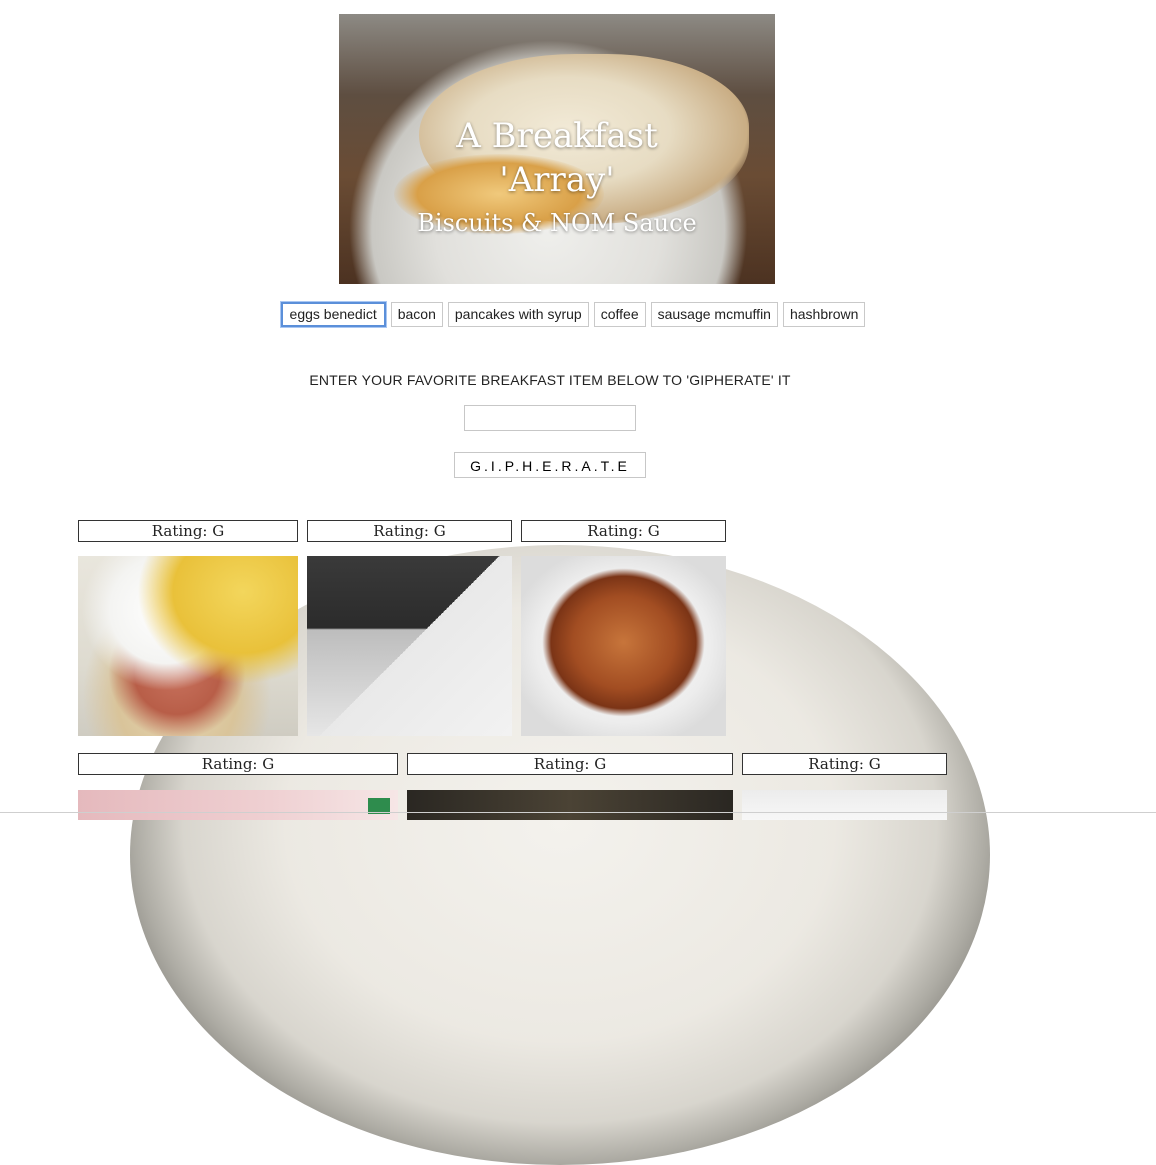 The image size is (1156, 1165). Describe the element at coordinates (518, 314) in the screenshot. I see `food-button-pancakes: pancakes with syrup` at that location.